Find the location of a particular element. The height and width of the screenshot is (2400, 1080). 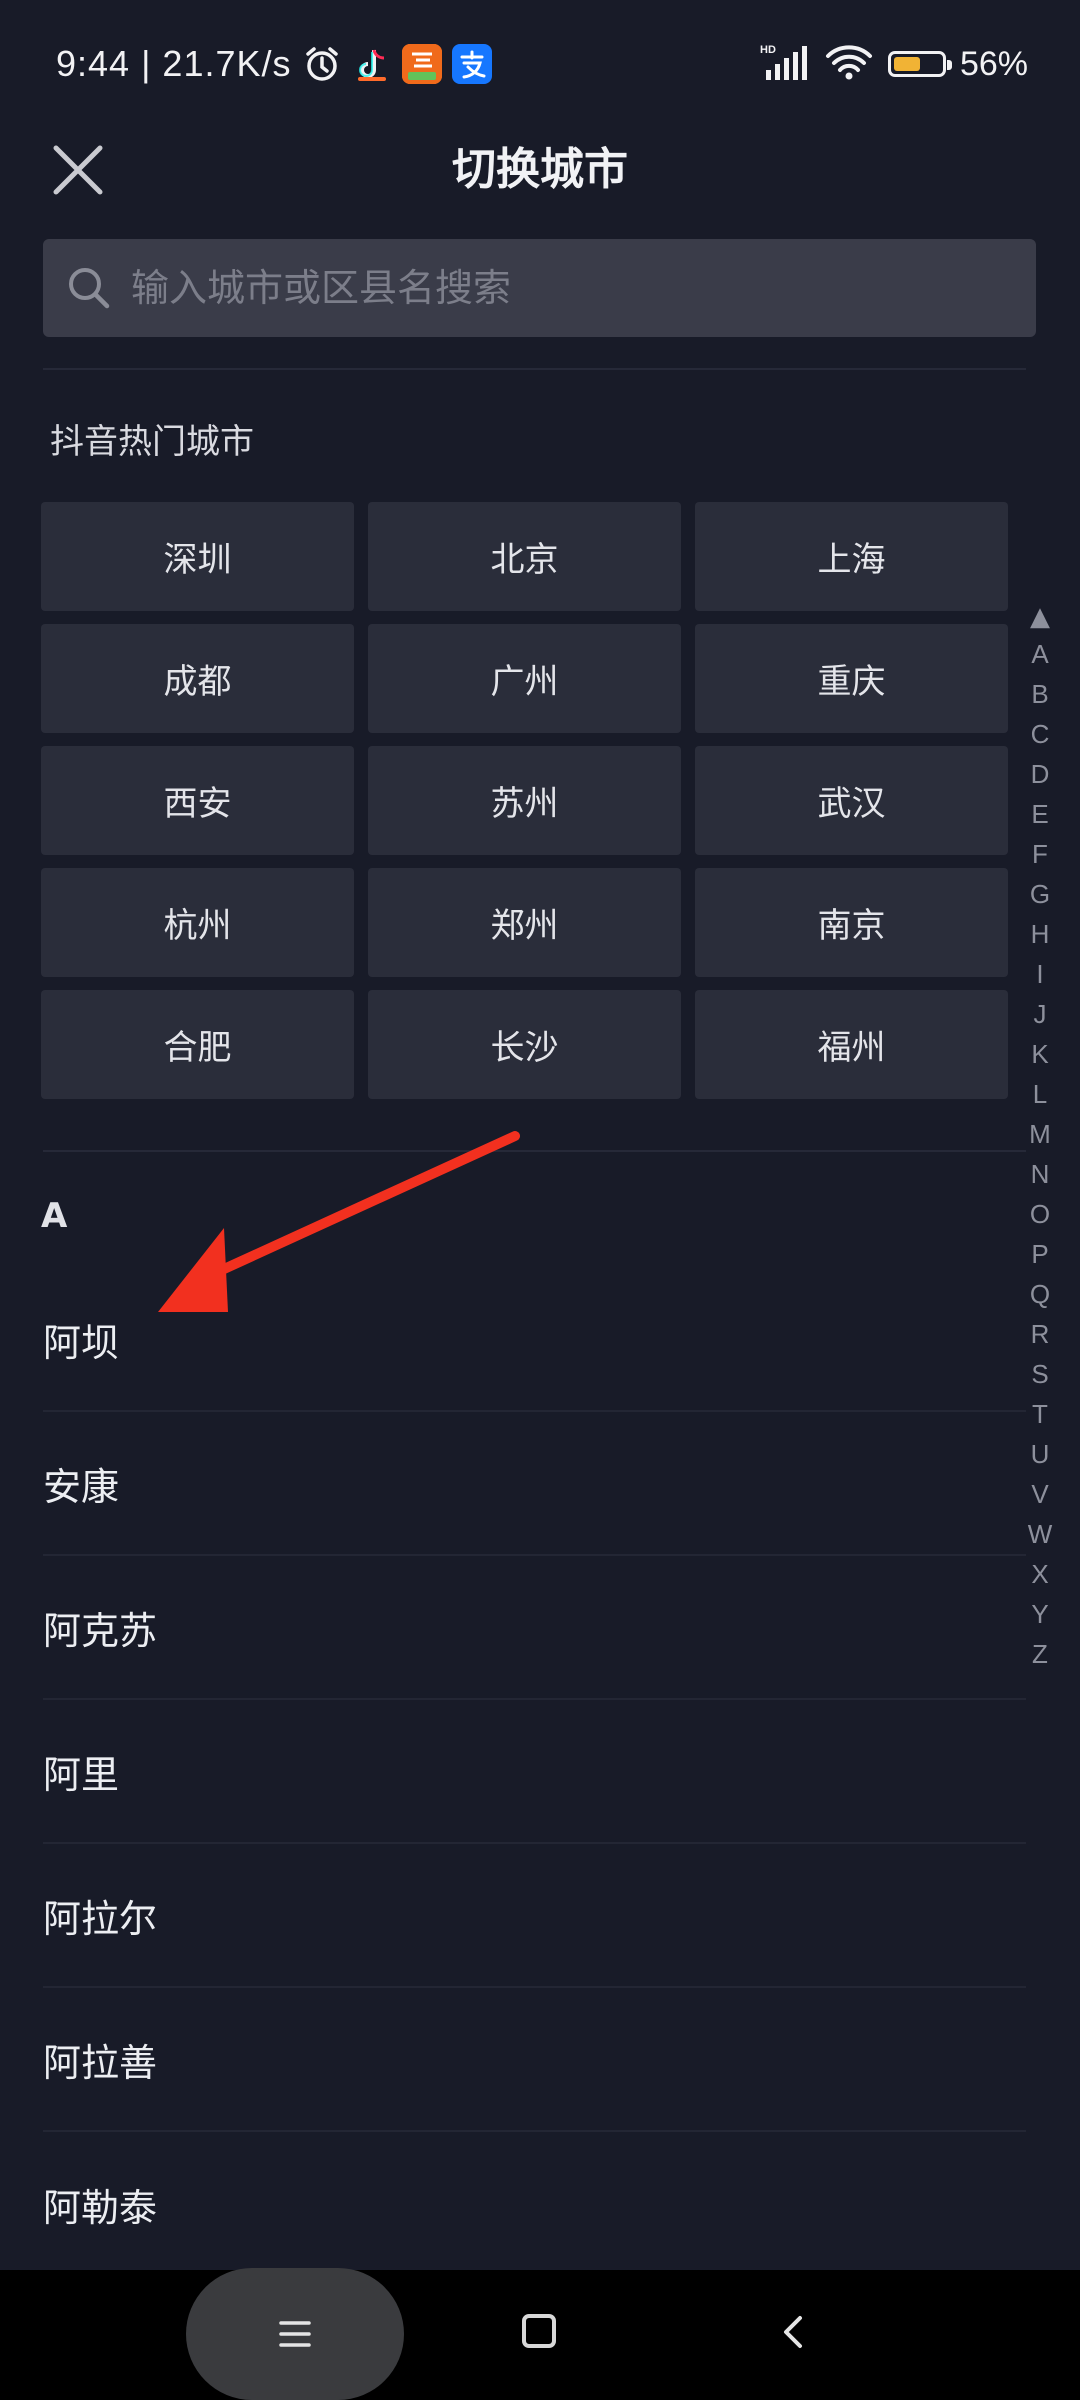

alpha-index-v: V is located at coordinates (1040, 1494).